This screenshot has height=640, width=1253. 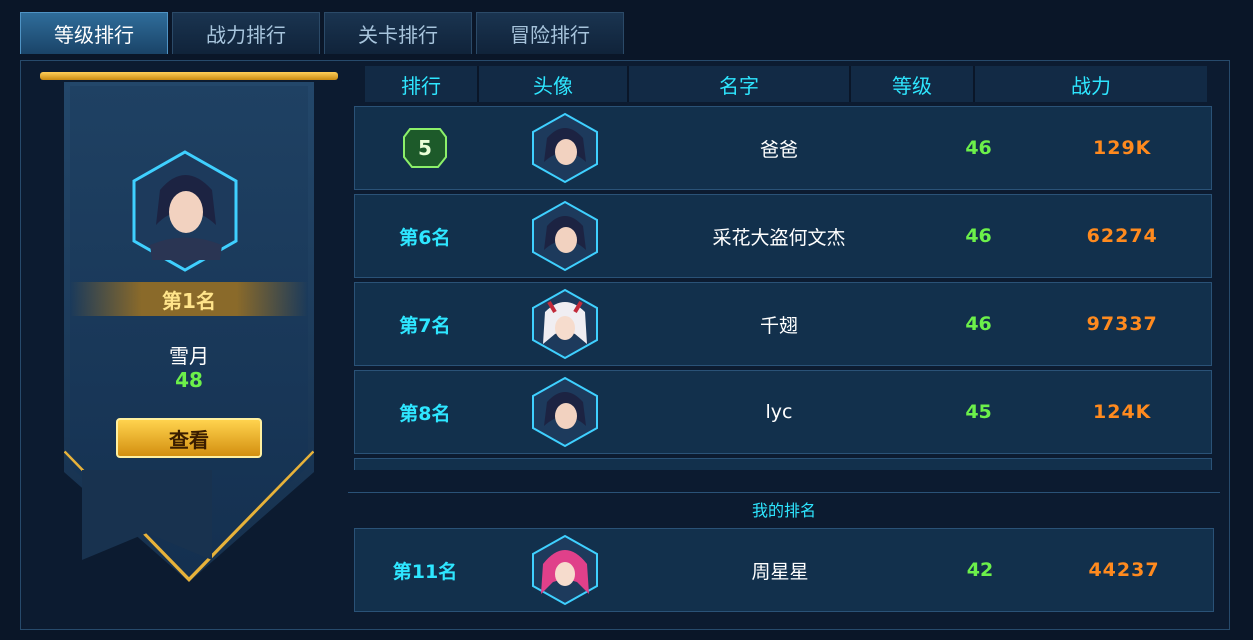 What do you see at coordinates (779, 325) in the screenshot?
I see `player-name: 千翅` at bounding box center [779, 325].